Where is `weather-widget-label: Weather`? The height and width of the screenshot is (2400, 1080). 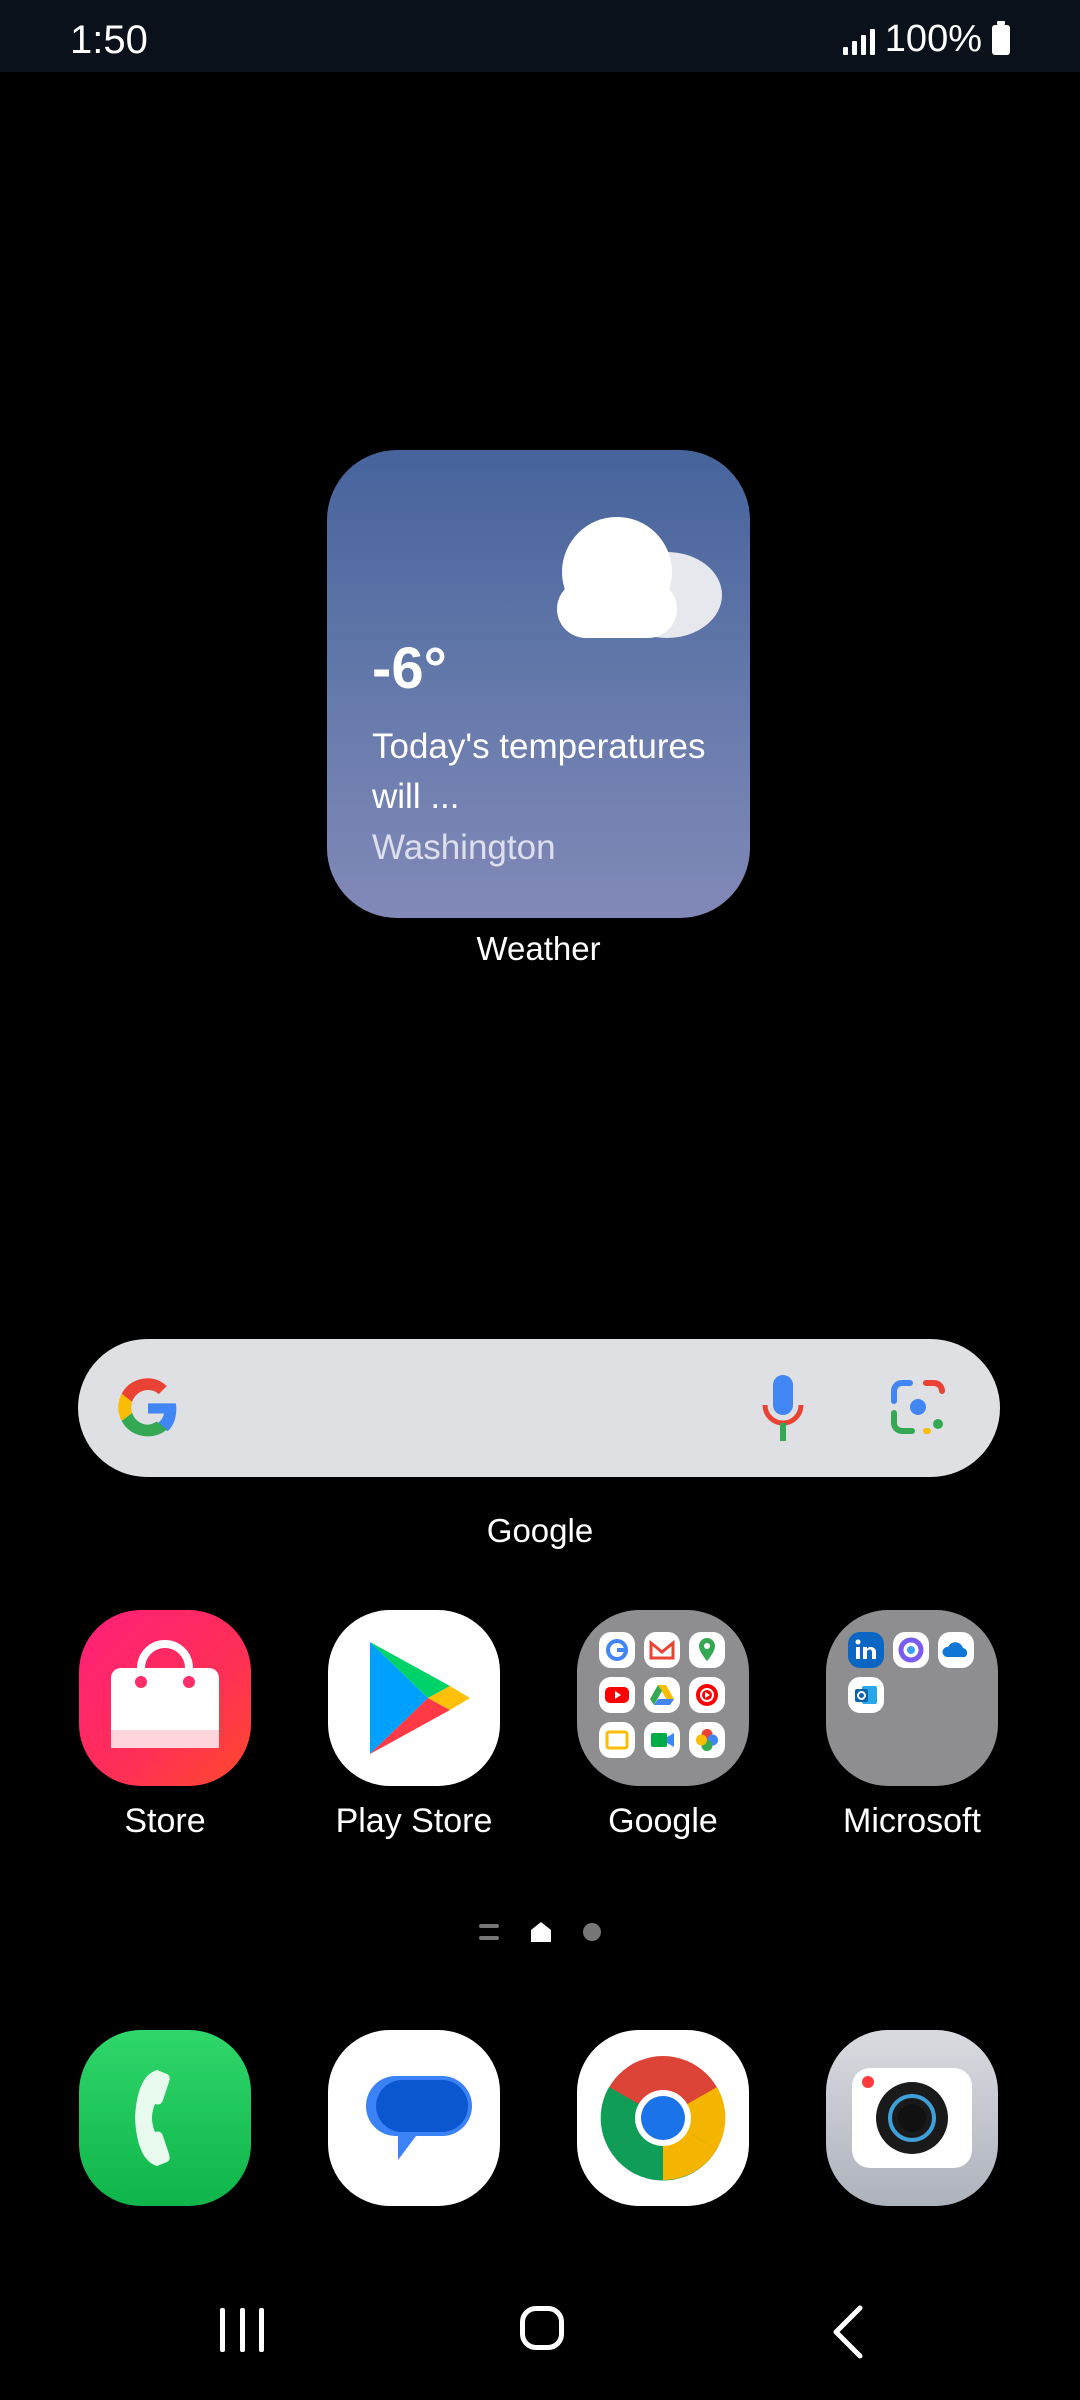 weather-widget-label: Weather is located at coordinates (538, 948).